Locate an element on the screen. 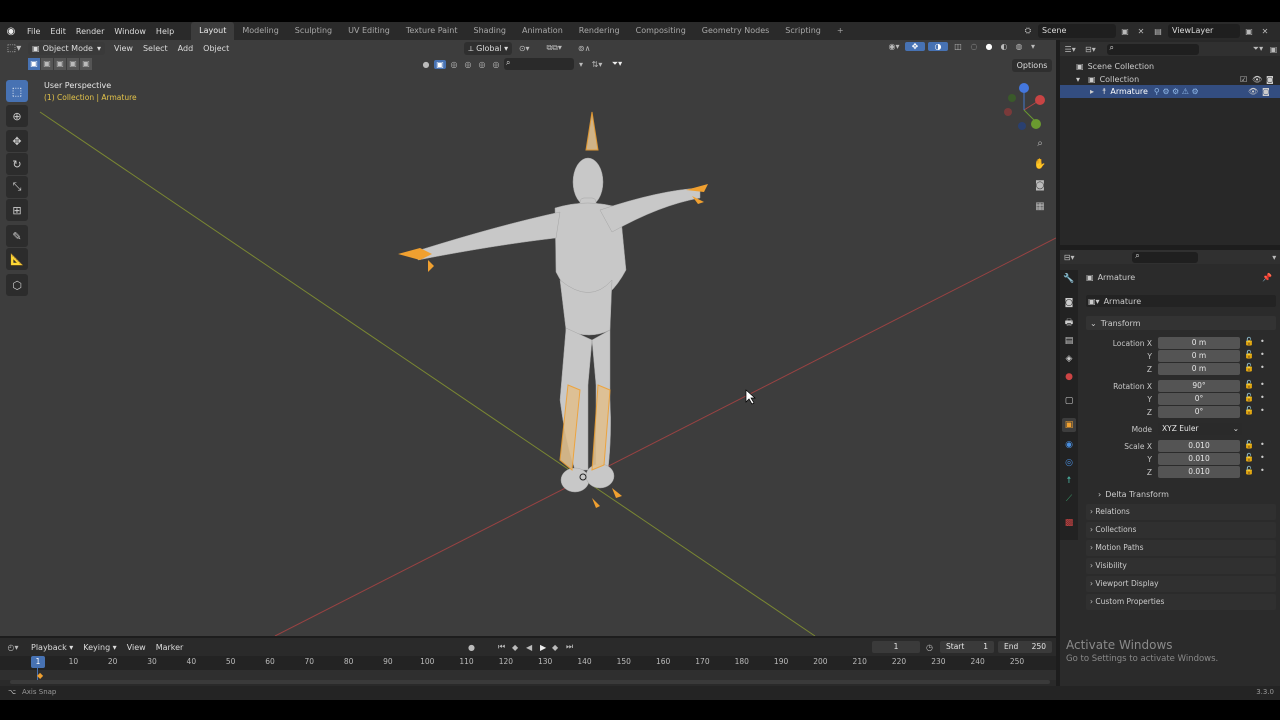 This screenshot has height=720, width=1280. rotation-z-field: 0° is located at coordinates (1199, 412).